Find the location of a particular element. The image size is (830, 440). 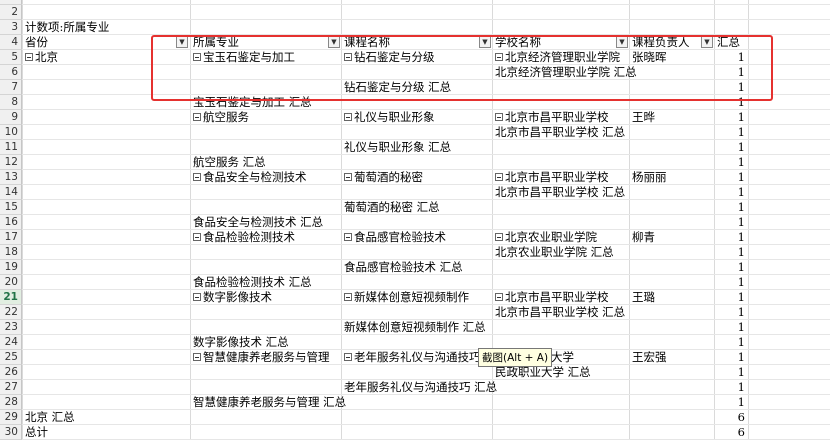

row-header: 13 is located at coordinates (11, 177).